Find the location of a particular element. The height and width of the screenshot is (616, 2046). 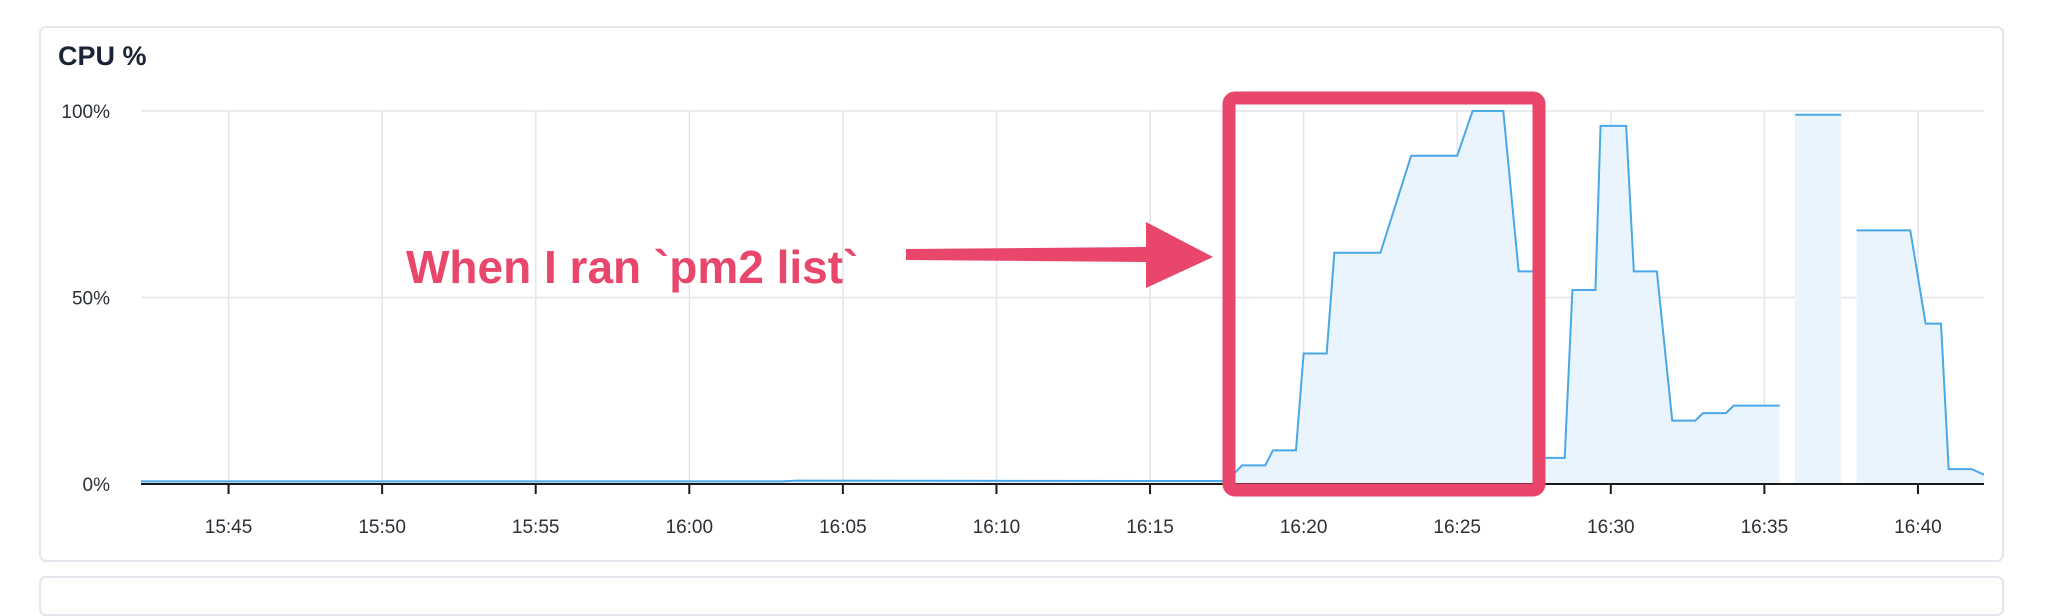

x-tick-label: 15:50 is located at coordinates (382, 527).